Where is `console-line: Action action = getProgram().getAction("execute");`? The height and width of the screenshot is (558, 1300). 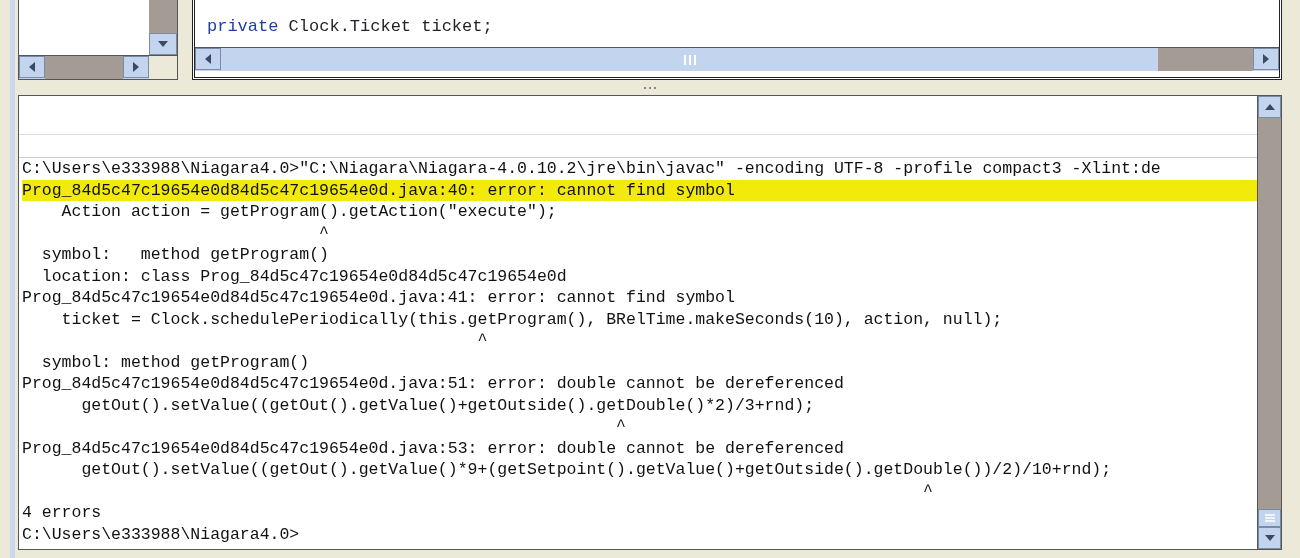
console-line: Action action = getProgram().getAction("execute"); is located at coordinates (309, 212).